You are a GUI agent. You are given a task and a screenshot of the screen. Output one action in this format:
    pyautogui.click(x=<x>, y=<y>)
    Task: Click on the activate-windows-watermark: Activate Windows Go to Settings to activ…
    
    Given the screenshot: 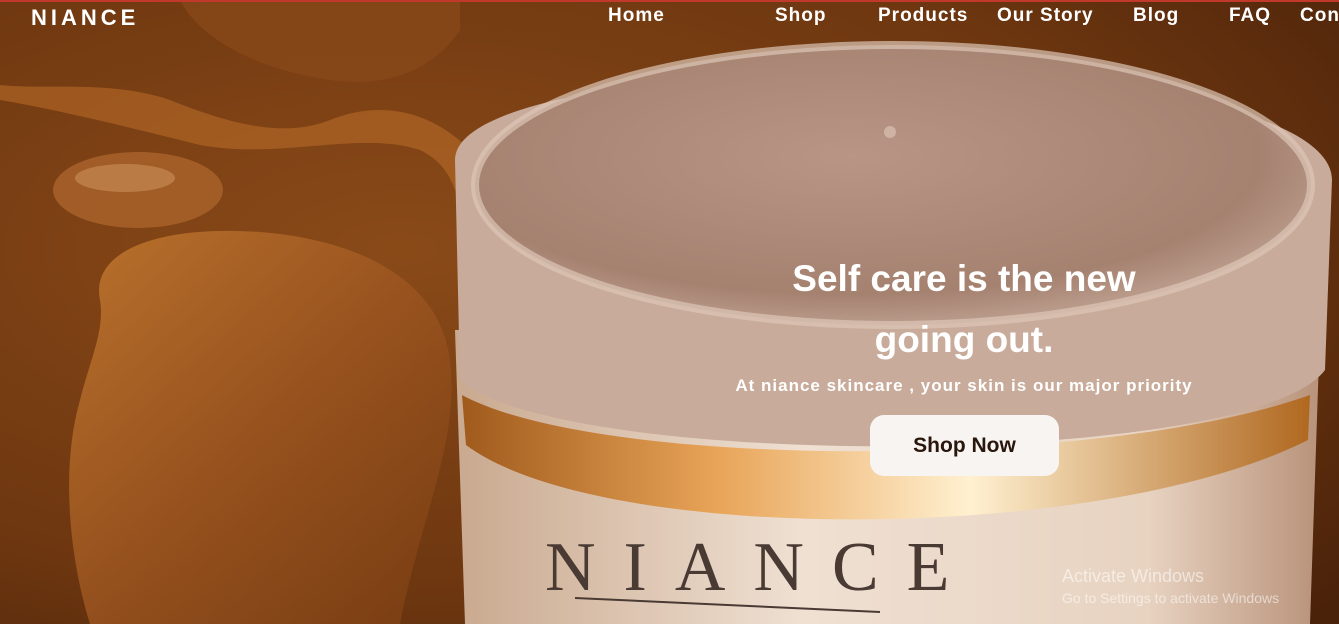 What is the action you would take?
    pyautogui.click(x=1170, y=586)
    